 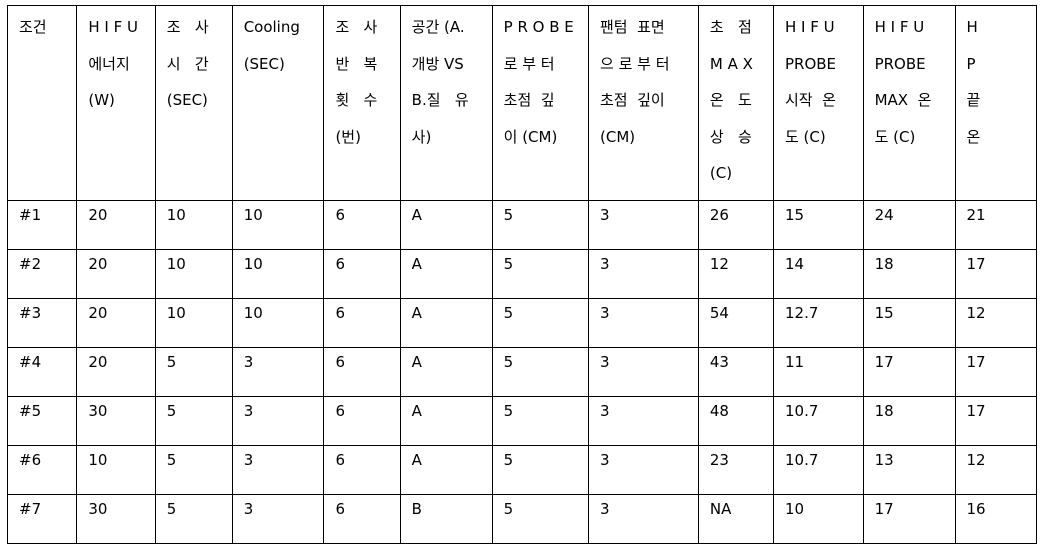 I want to click on header-line: 으 로 부 터, so click(x=635, y=63).